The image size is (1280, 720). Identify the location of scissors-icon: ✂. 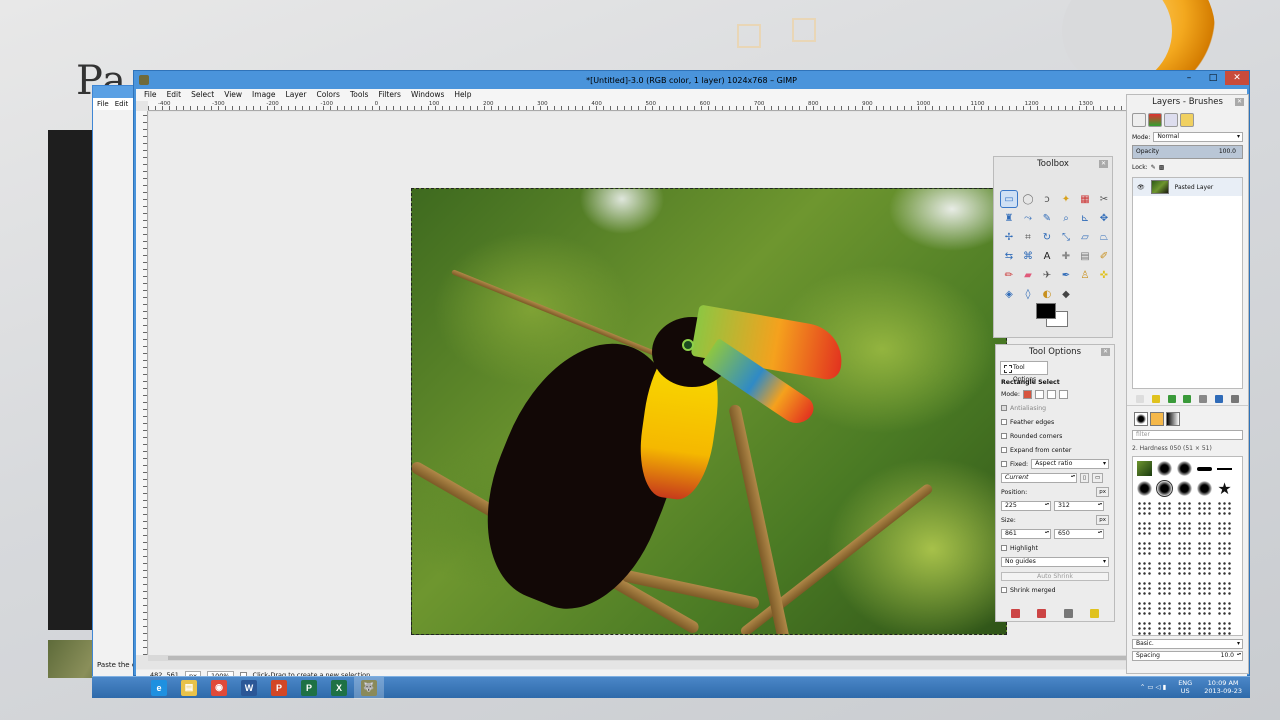
(1104, 199).